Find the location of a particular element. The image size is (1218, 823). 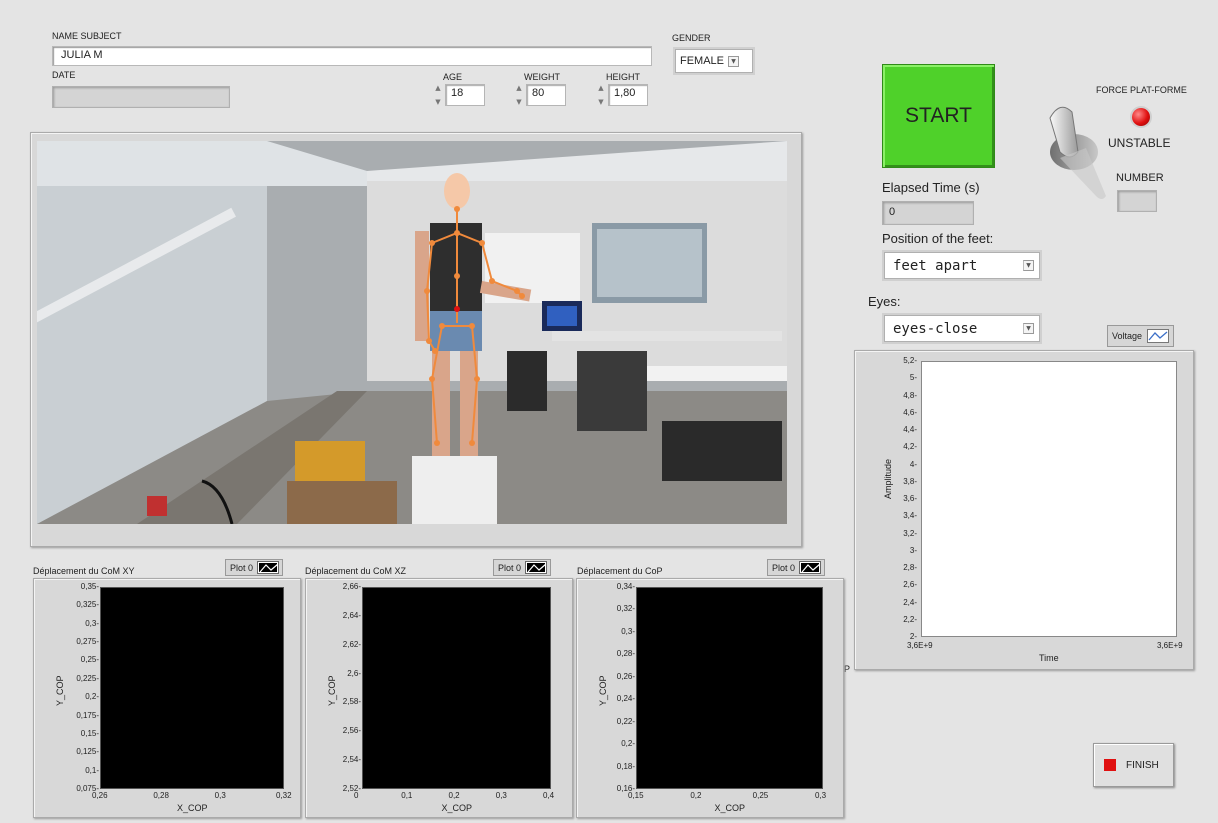

stray-label: P is located at coordinates (847, 669).